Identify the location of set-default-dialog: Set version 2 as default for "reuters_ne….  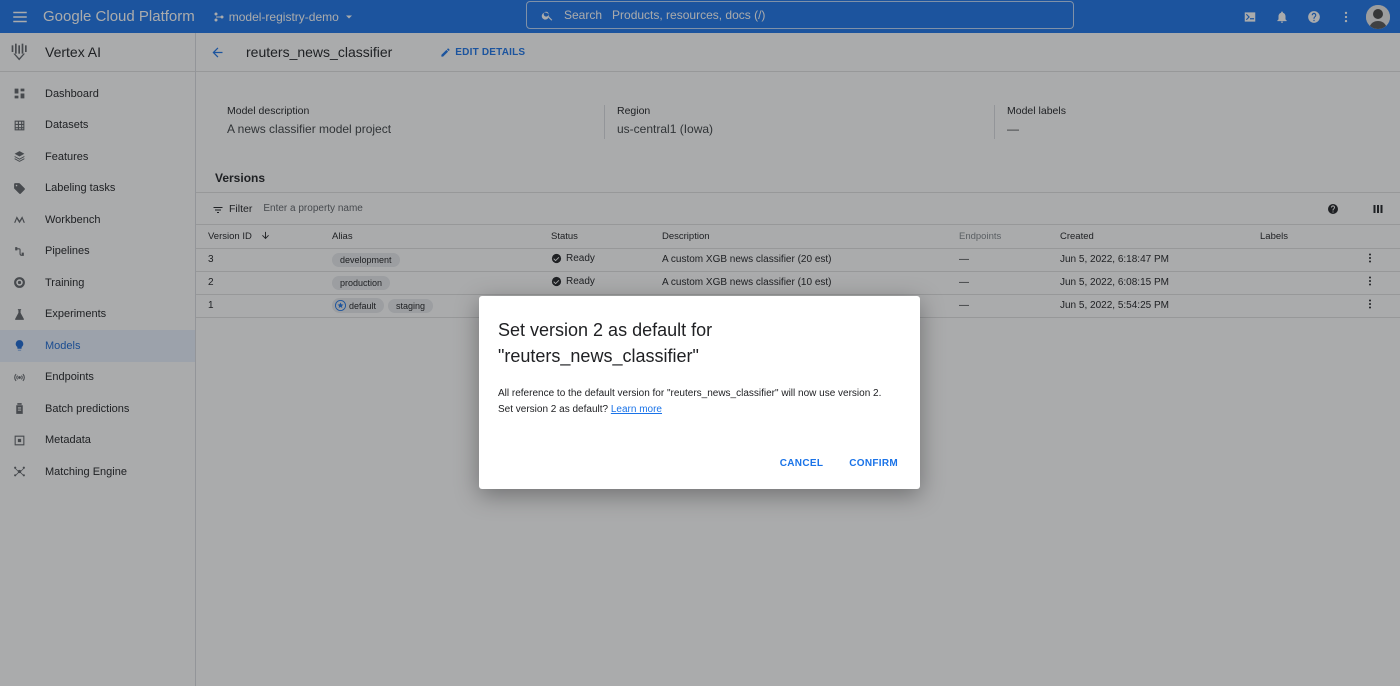
(699, 392).